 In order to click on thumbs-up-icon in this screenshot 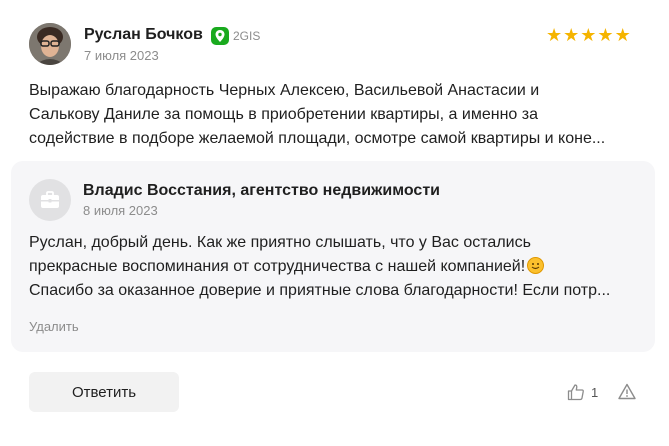, I will do `click(575, 392)`.